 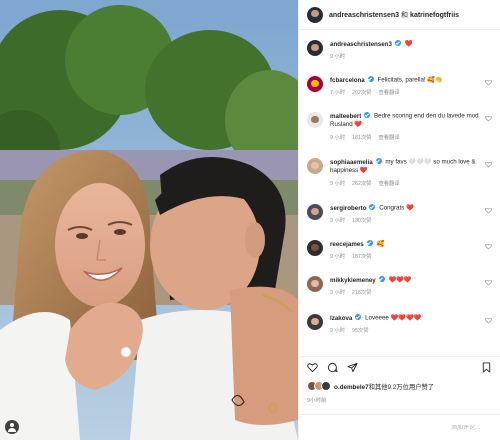 I want to click on comment-likes: 262次赞, so click(x=361, y=184).